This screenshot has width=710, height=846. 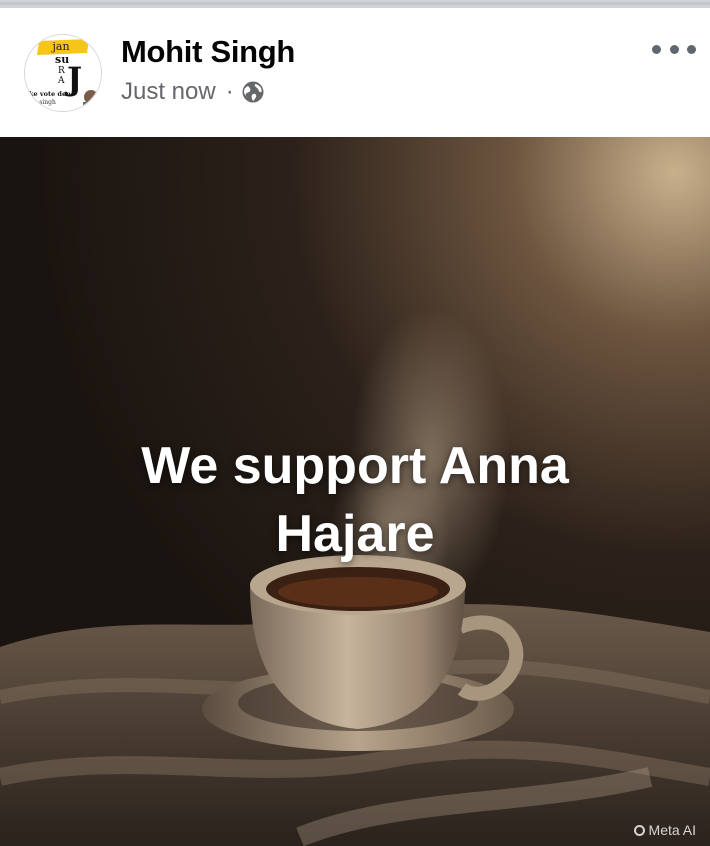 I want to click on image-caption: We support Anna Hajare, so click(x=355, y=500).